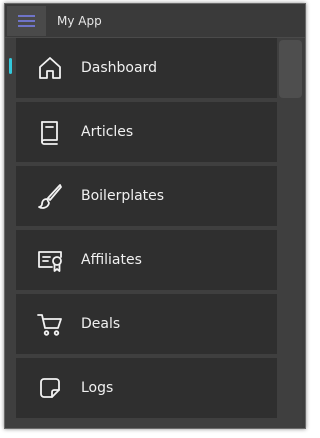 Image resolution: width=320 pixels, height=438 pixels. Describe the element at coordinates (123, 196) in the screenshot. I see `nav-item-label: Boilerplates` at that location.